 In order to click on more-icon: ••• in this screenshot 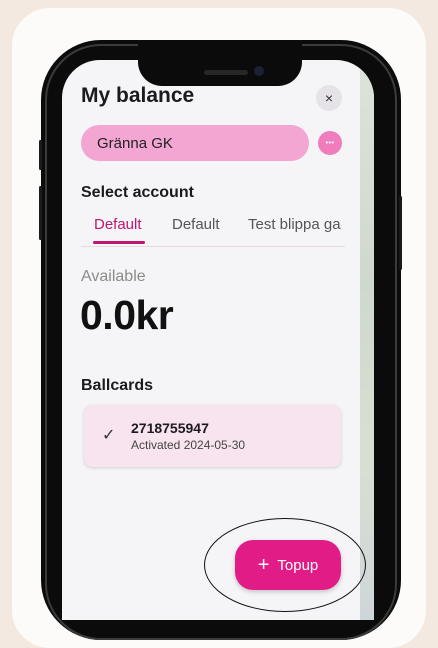, I will do `click(330, 143)`.